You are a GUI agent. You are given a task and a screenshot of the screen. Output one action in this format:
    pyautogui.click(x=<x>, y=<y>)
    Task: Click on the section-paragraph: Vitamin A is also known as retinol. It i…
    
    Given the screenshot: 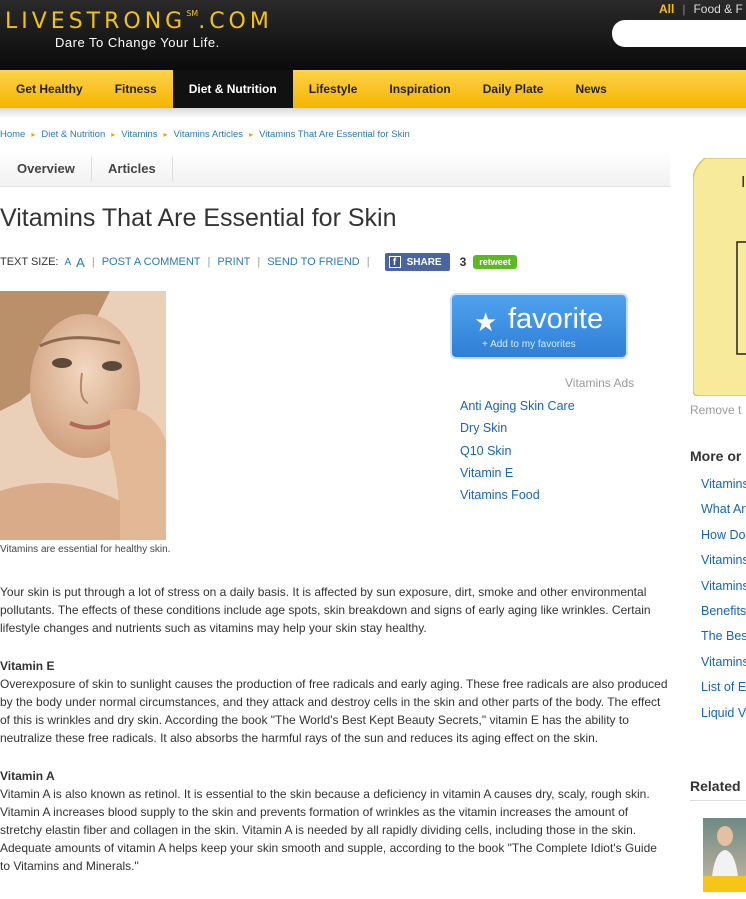 What is the action you would take?
    pyautogui.click(x=328, y=830)
    